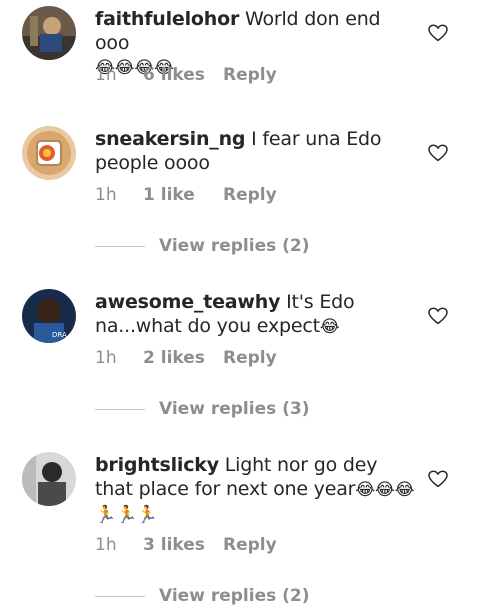  I want to click on username: awesome_teawhy, so click(187, 302).